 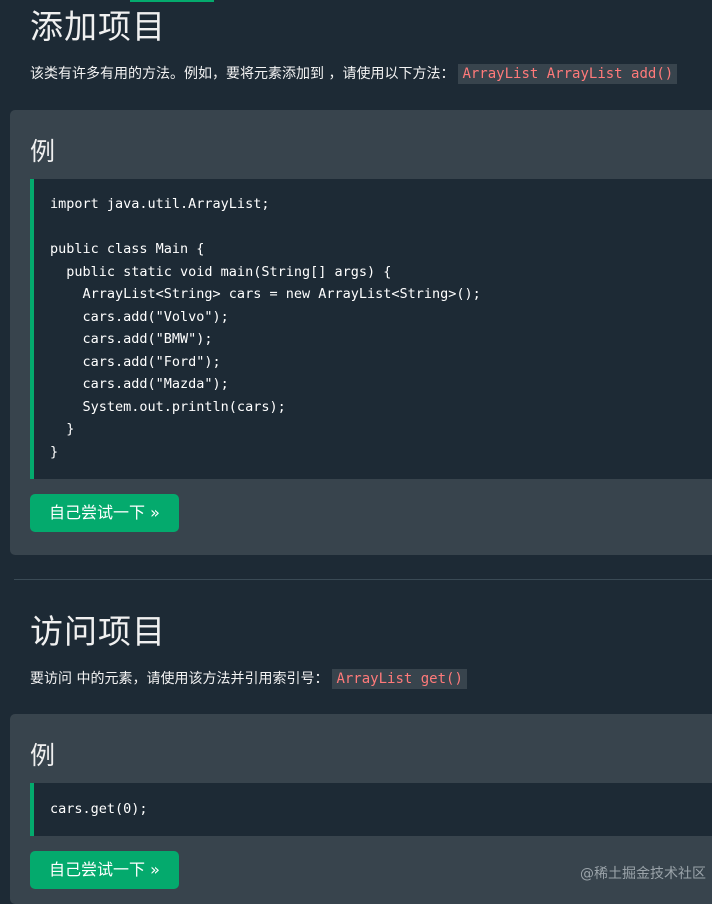 What do you see at coordinates (643, 874) in the screenshot?
I see `watermark: @稀土掘金技术社区` at bounding box center [643, 874].